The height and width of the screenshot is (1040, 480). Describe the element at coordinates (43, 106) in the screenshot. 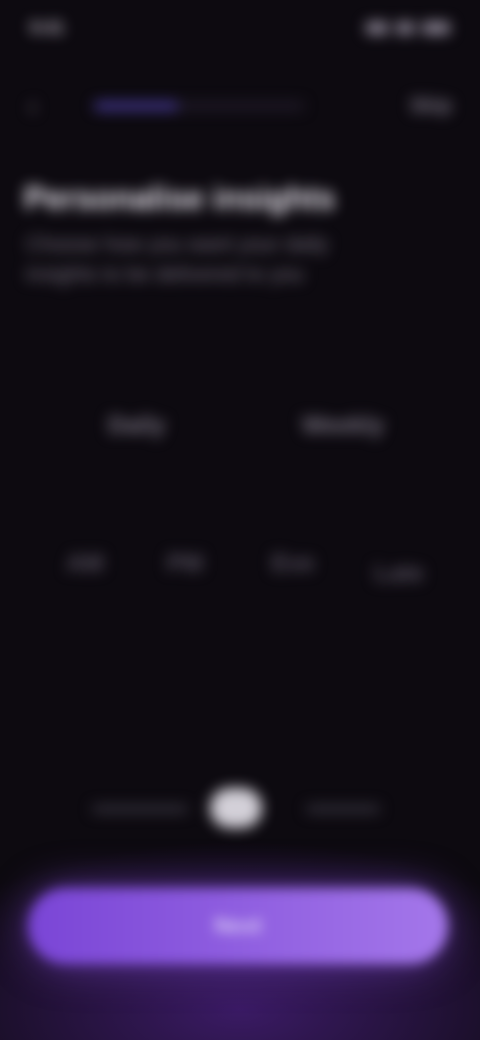

I see `chevron-left-icon: ‹` at that location.